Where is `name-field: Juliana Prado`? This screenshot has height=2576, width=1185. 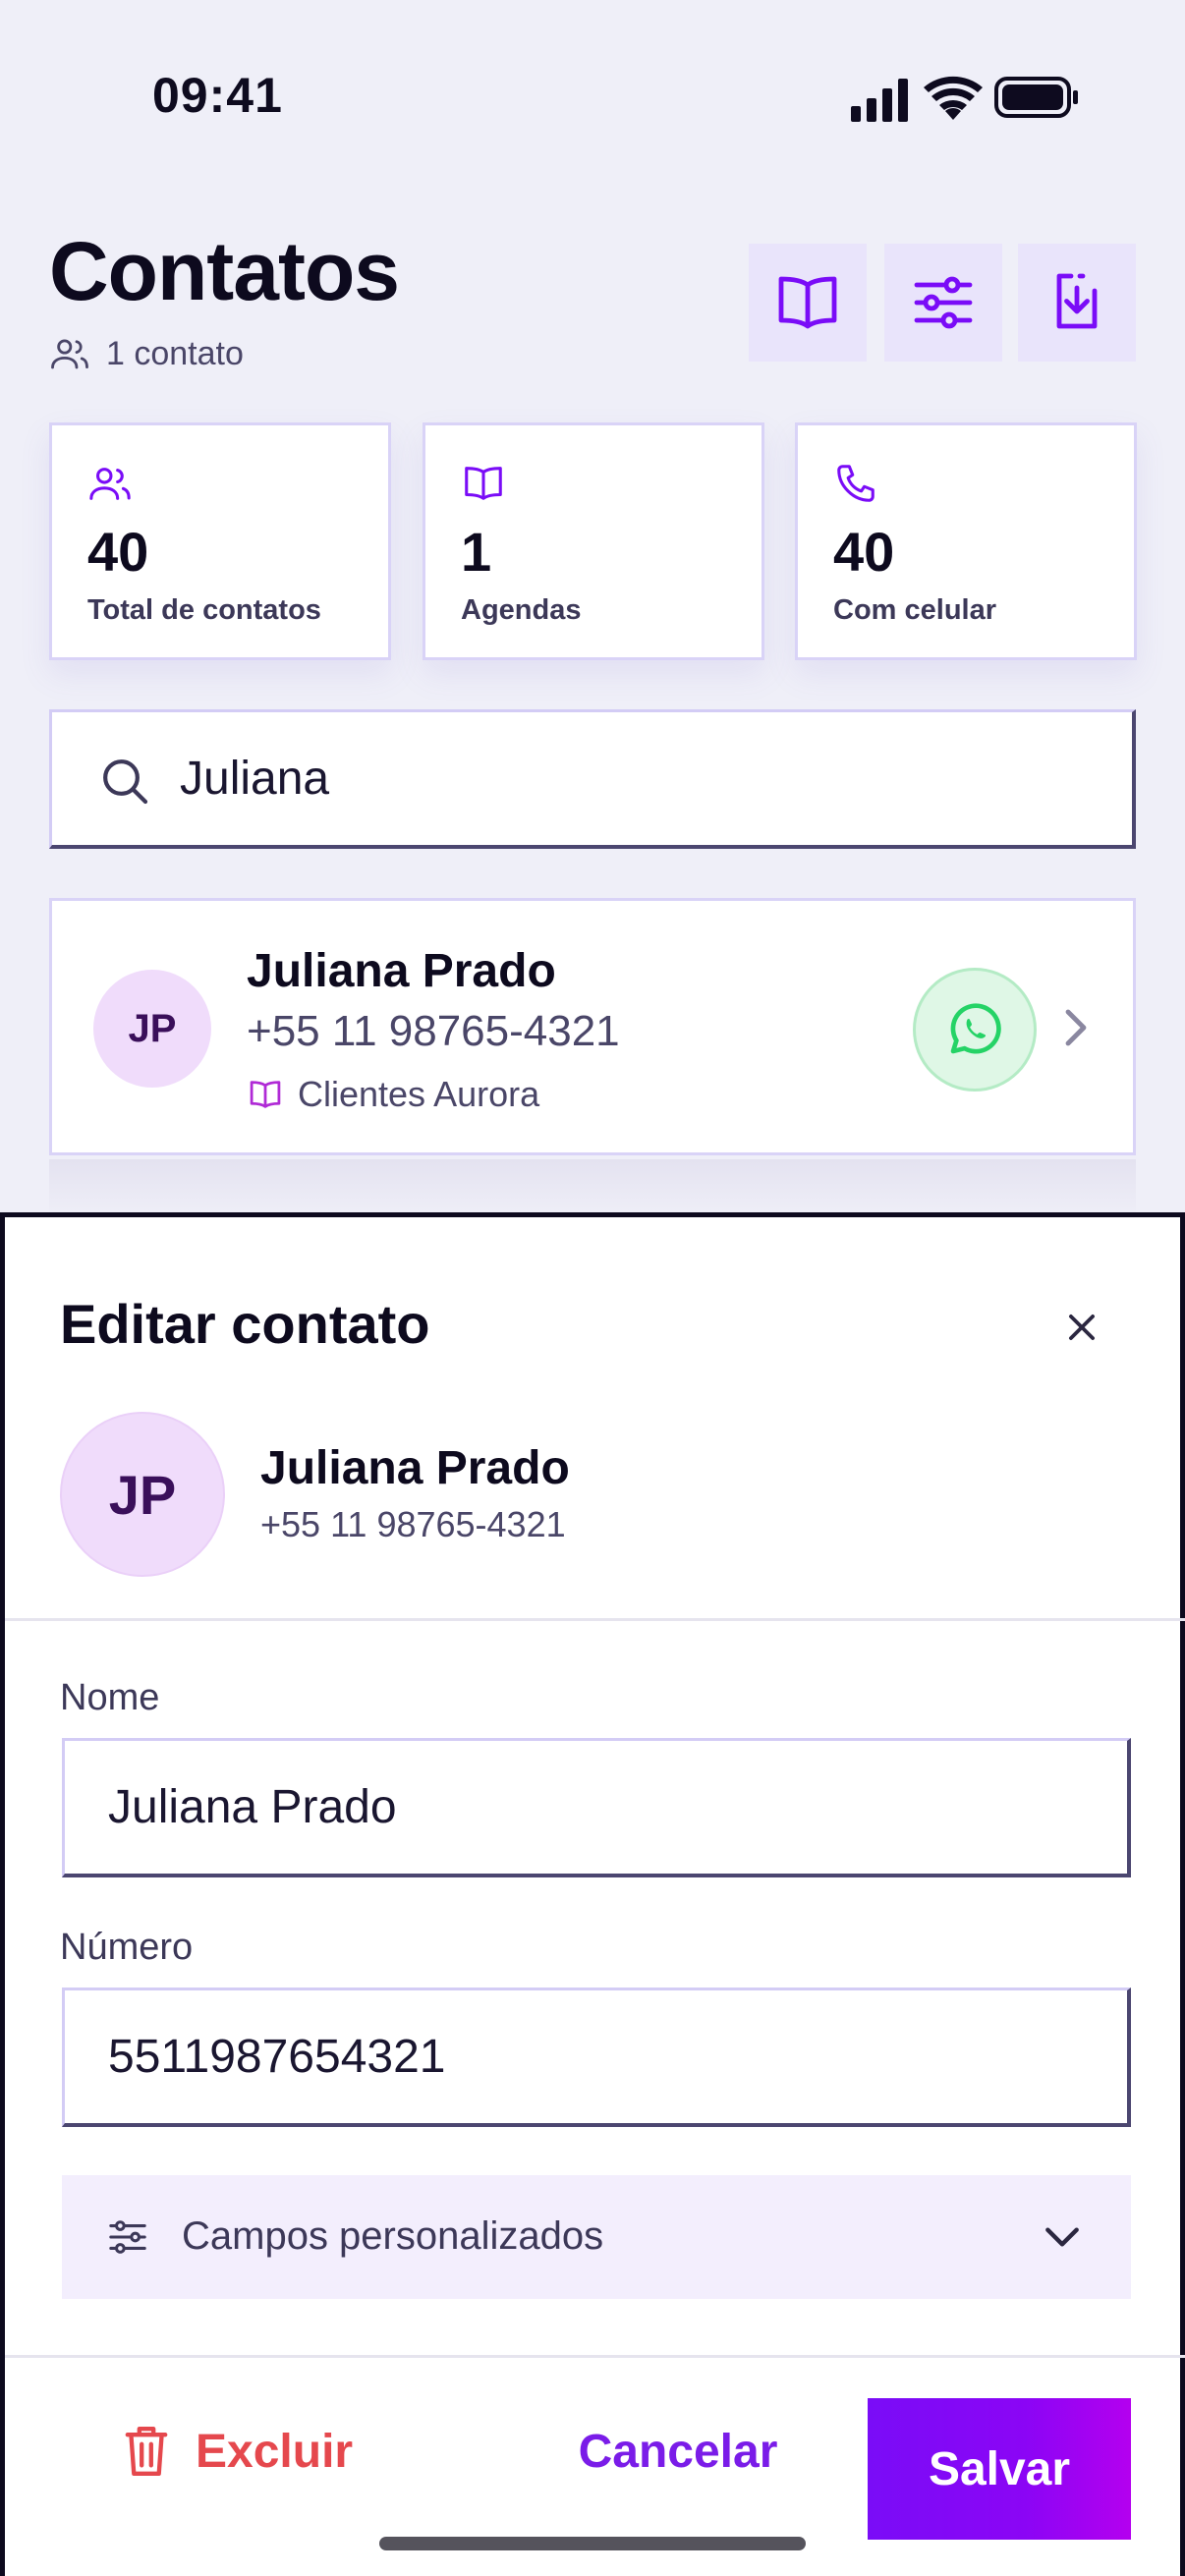 name-field: Juliana Prado is located at coordinates (596, 1807).